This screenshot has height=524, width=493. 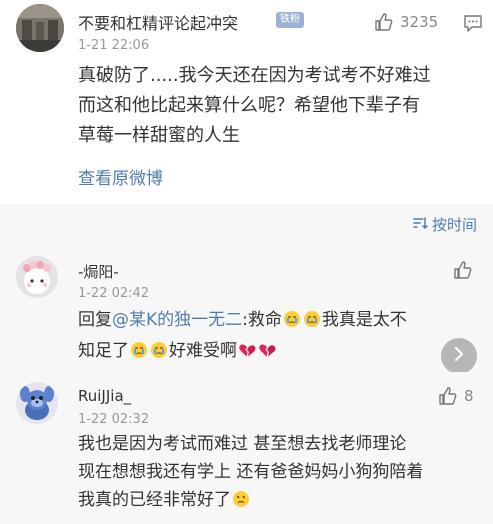 I want to click on reply-timestamp: 1-22 02:32, so click(x=114, y=419).